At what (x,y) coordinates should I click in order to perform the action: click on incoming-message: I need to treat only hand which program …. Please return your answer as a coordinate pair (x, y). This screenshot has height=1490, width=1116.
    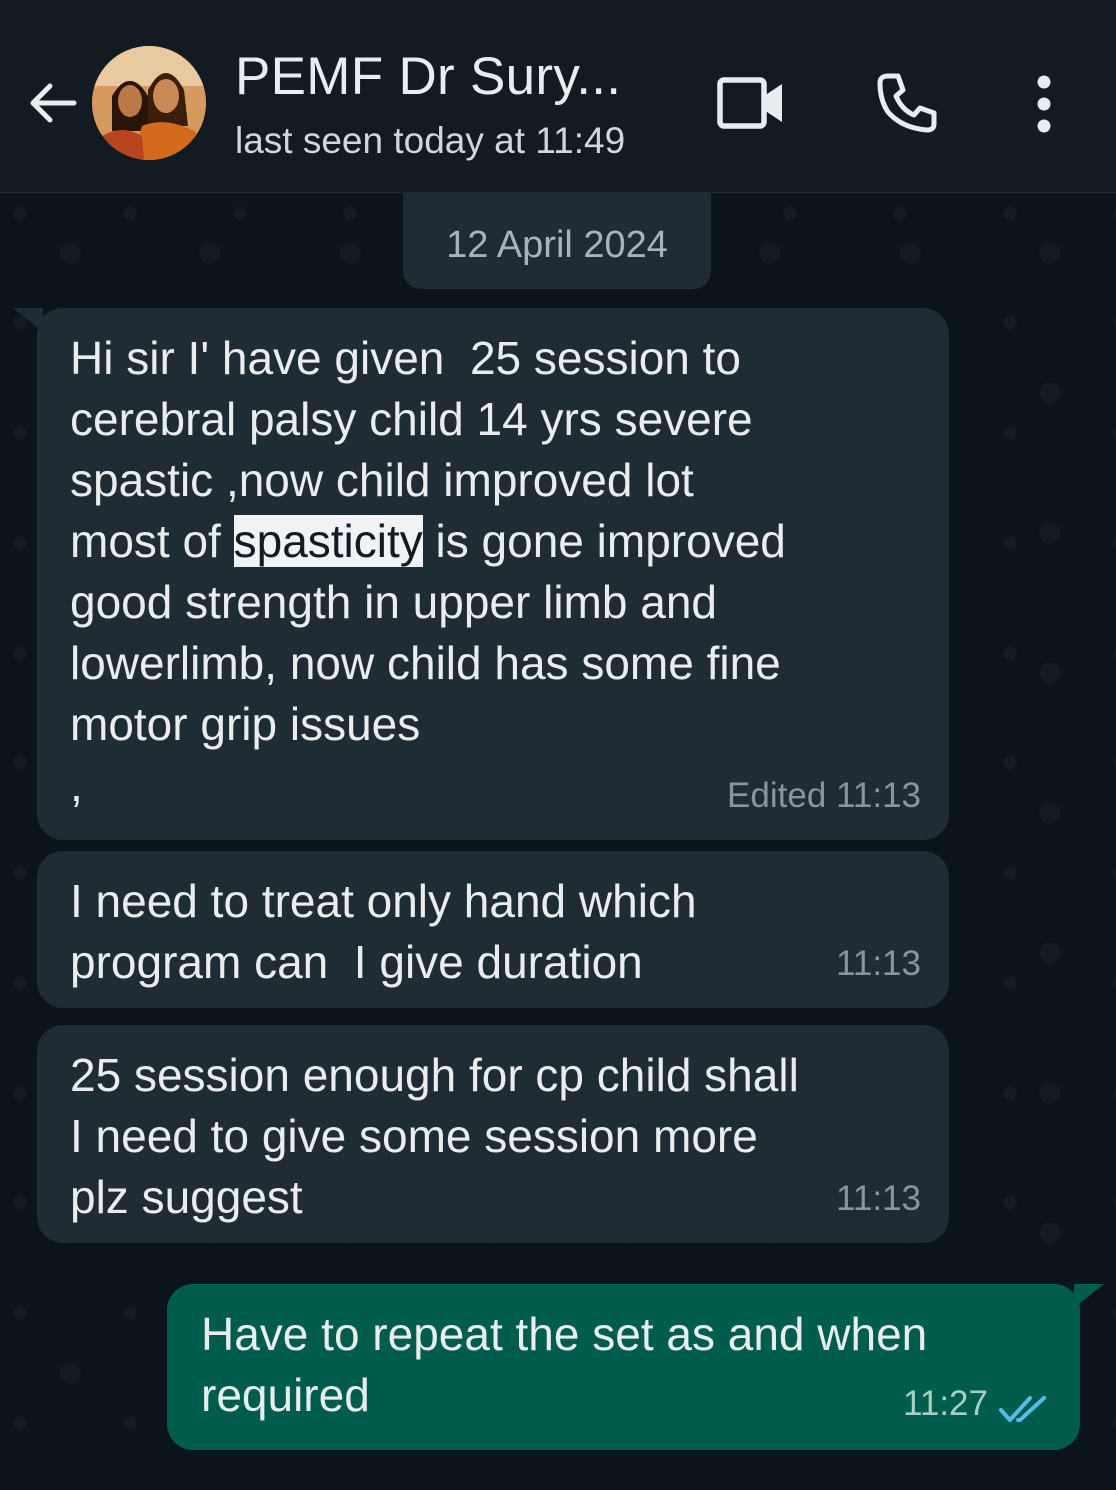
    Looking at the image, I should click on (493, 929).